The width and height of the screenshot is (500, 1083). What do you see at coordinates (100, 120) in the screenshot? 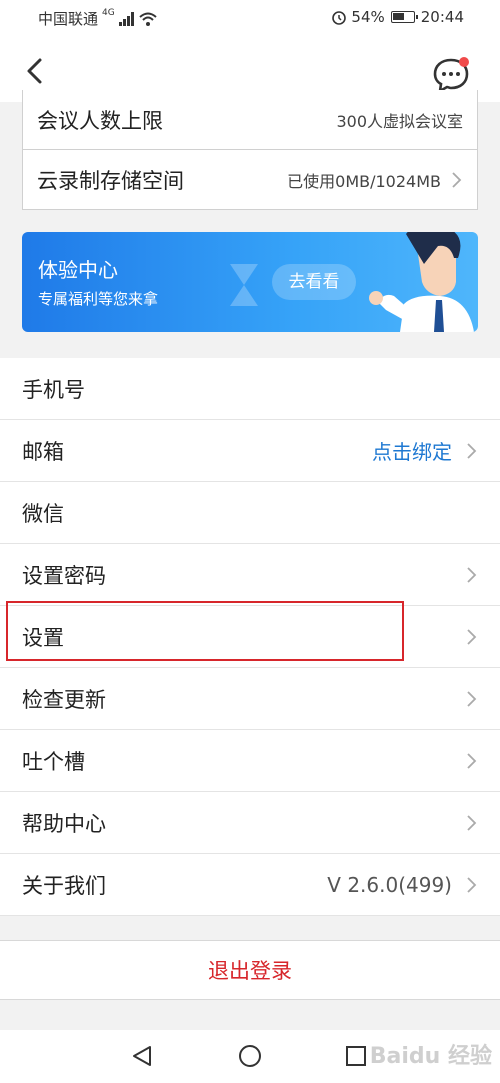
I see `meeting-limit-label: 会议人数上限` at bounding box center [100, 120].